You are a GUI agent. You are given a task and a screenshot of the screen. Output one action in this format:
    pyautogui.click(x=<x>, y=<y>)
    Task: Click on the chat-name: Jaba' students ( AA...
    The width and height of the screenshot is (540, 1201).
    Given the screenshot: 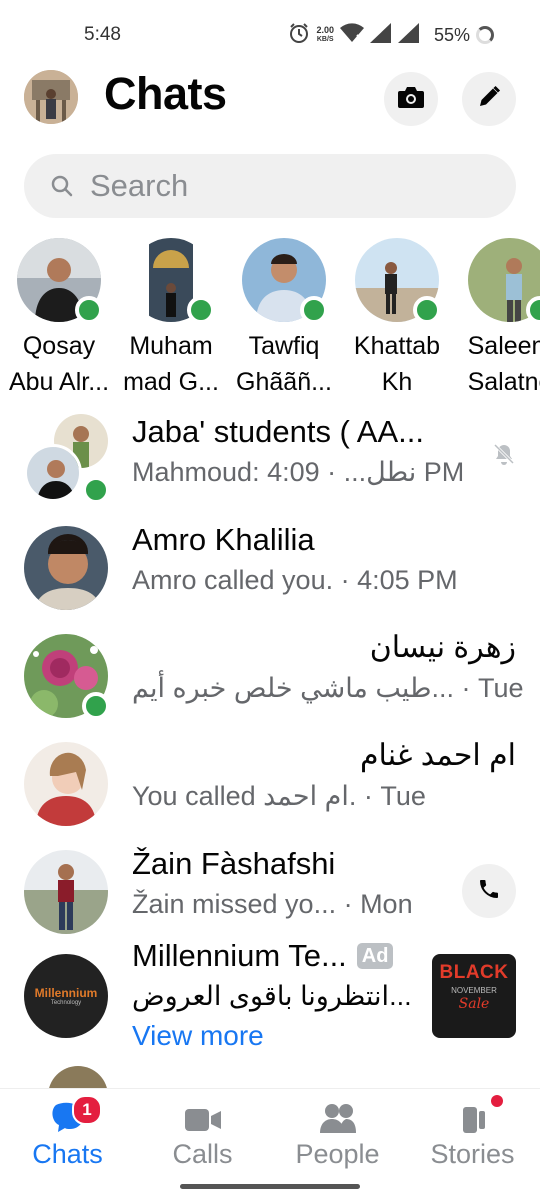 What is the action you would take?
    pyautogui.click(x=278, y=431)
    